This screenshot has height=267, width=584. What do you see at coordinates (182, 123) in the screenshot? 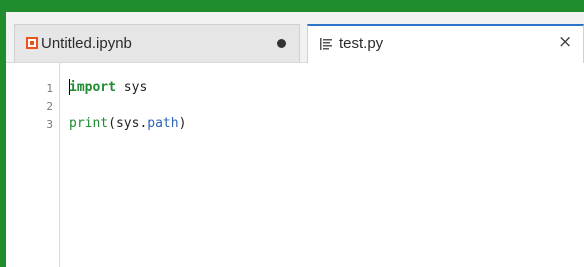
I see `code-token: )` at bounding box center [182, 123].